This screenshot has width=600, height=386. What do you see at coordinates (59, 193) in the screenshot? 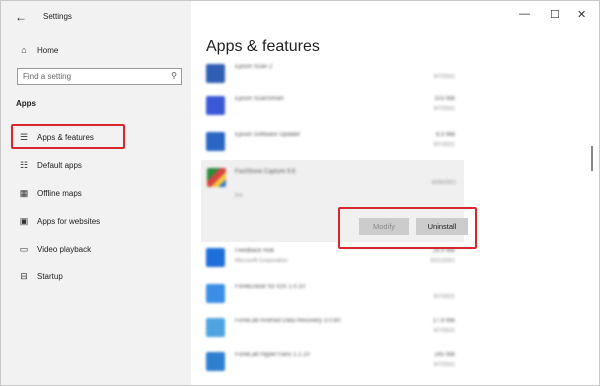
I see `sidebar-item-label: Offline maps` at bounding box center [59, 193].